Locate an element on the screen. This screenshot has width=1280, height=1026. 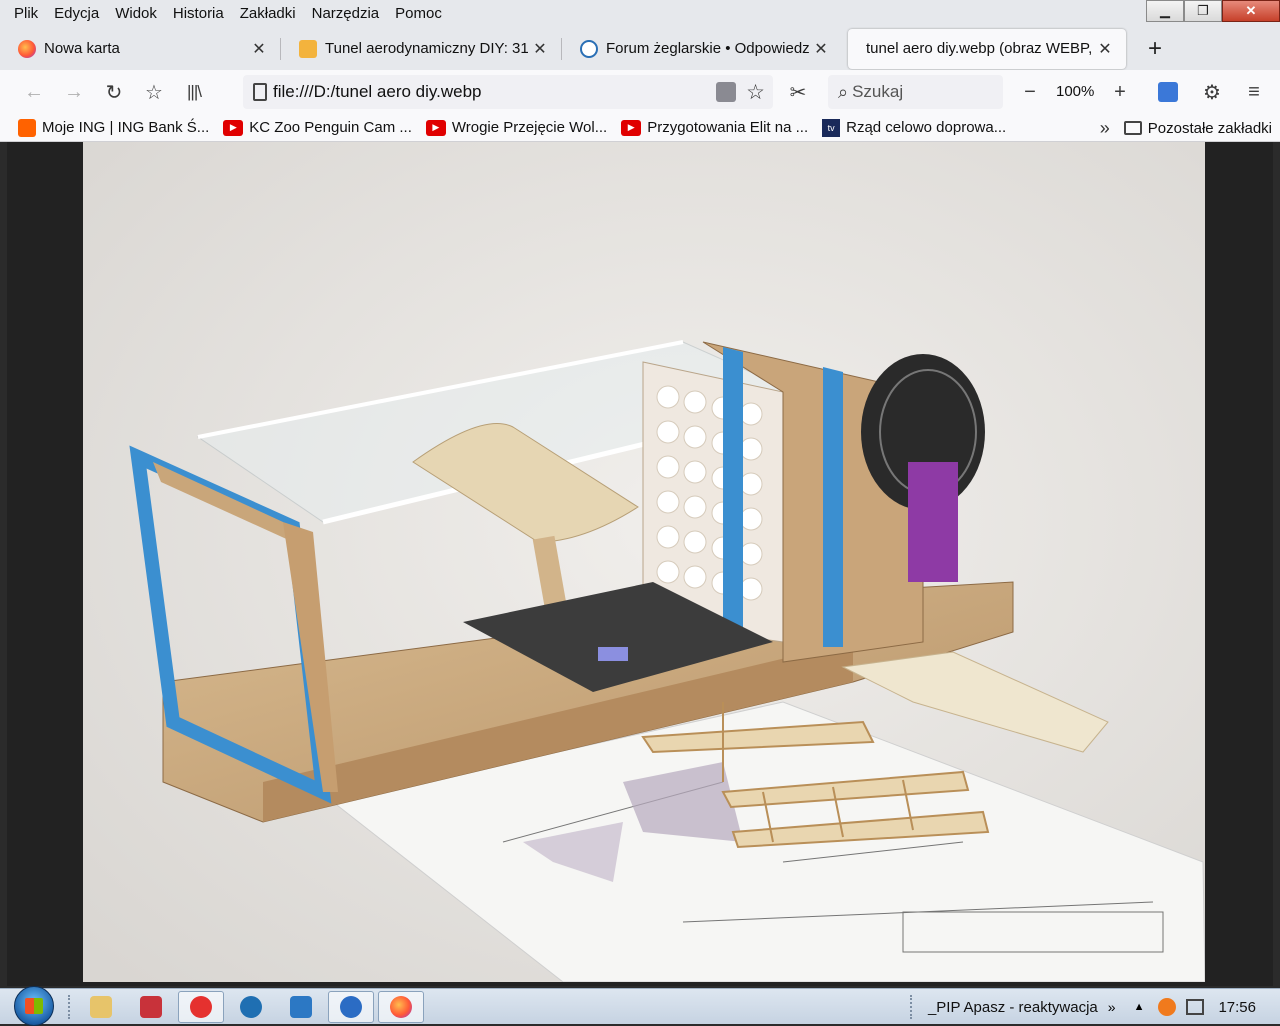
forward-button: → is located at coordinates (74, 92).